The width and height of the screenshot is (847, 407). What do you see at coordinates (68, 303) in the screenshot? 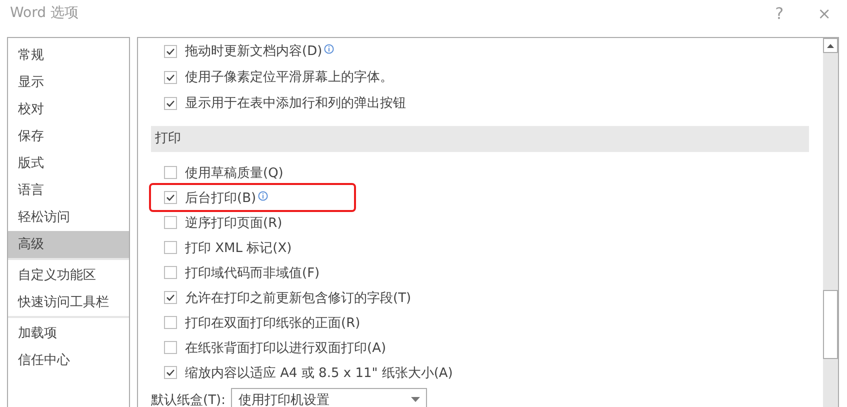
I see `sidebar-item: 快速访问工具栏` at bounding box center [68, 303].